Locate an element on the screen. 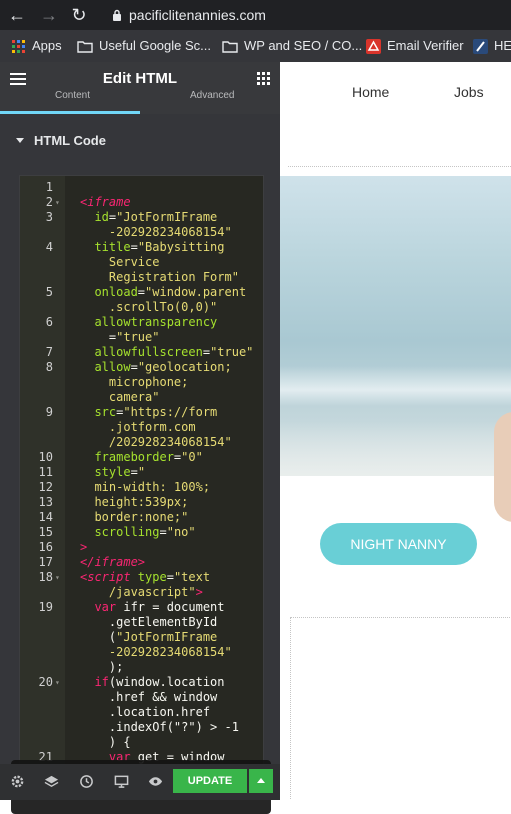 The image size is (511, 814). browser-toolbar: ← → ↻ pacificlitenannies.com is located at coordinates (255, 15).